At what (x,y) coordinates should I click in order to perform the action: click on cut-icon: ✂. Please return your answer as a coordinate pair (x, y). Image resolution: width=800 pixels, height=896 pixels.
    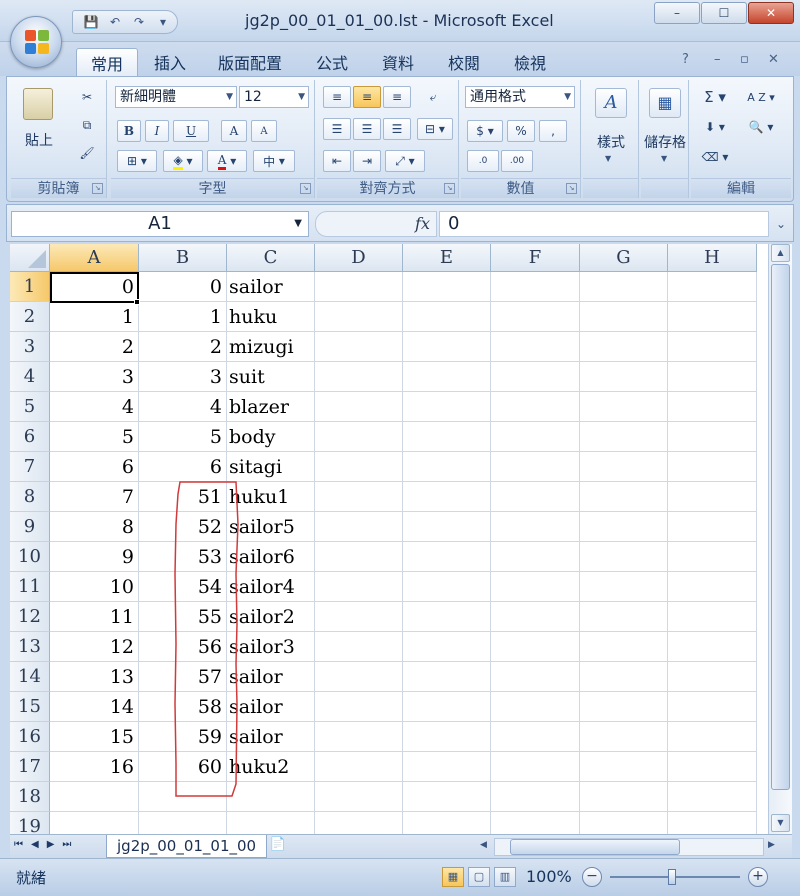
    Looking at the image, I should click on (87, 97).